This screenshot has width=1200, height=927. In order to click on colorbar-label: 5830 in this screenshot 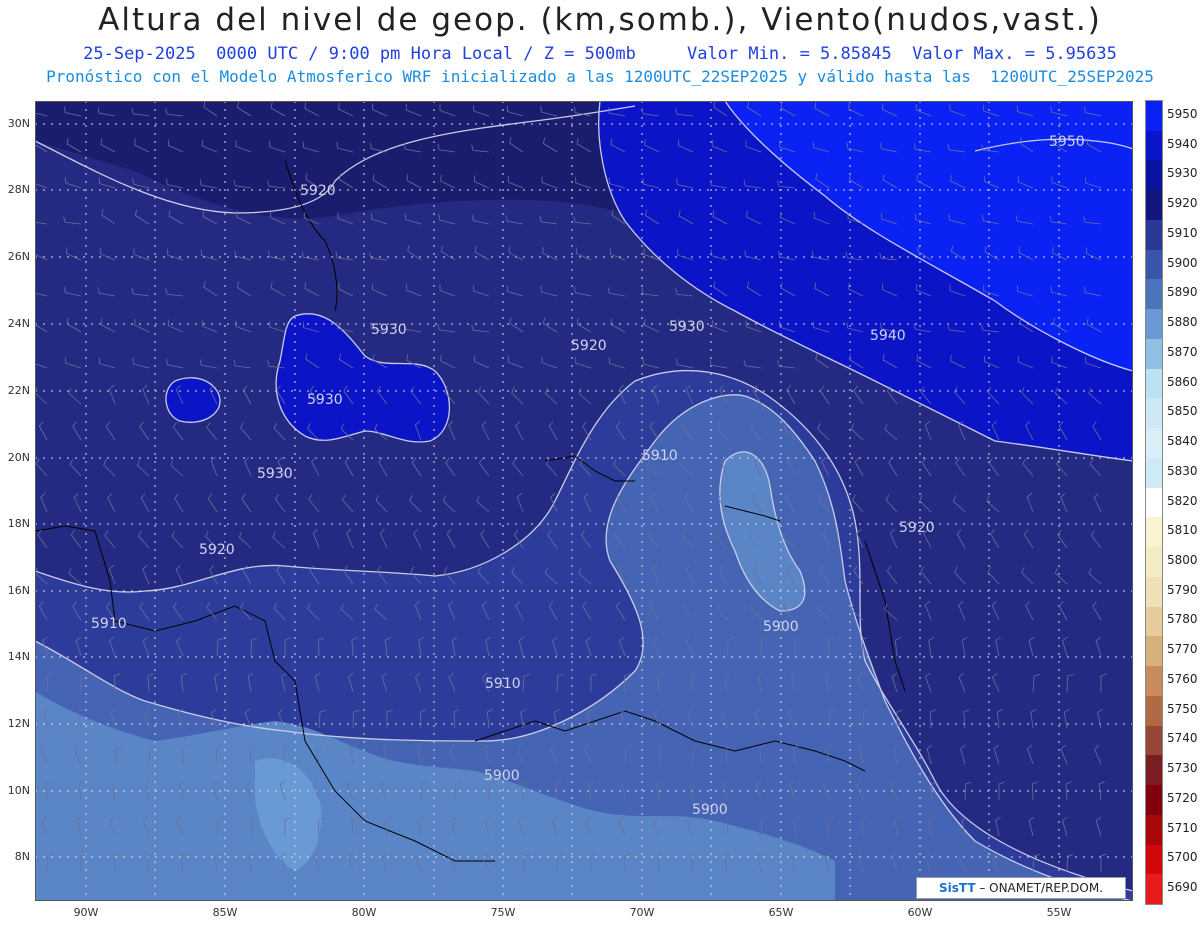, I will do `click(1182, 470)`.